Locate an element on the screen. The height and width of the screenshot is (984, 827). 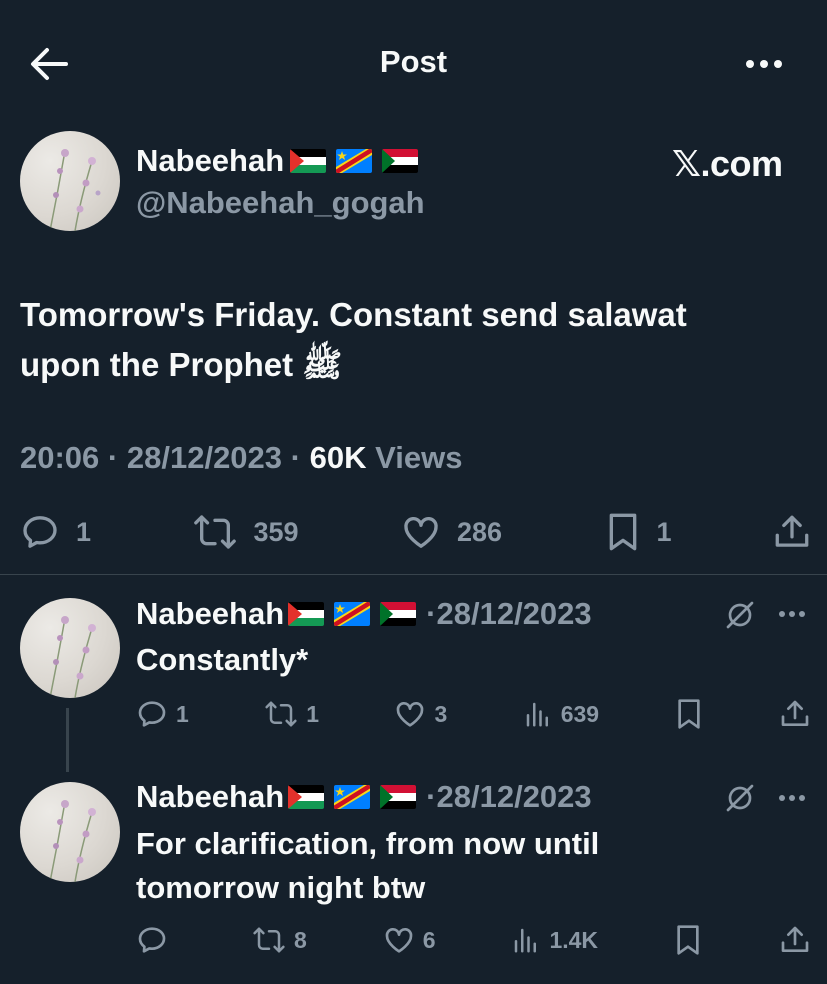
views-label: Views is located at coordinates (419, 457).